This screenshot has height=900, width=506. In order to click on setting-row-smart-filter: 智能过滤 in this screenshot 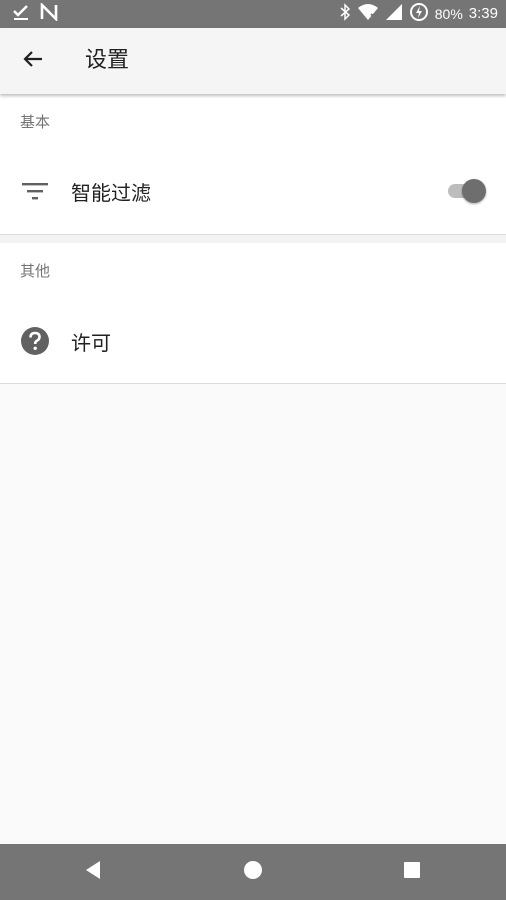, I will do `click(253, 191)`.